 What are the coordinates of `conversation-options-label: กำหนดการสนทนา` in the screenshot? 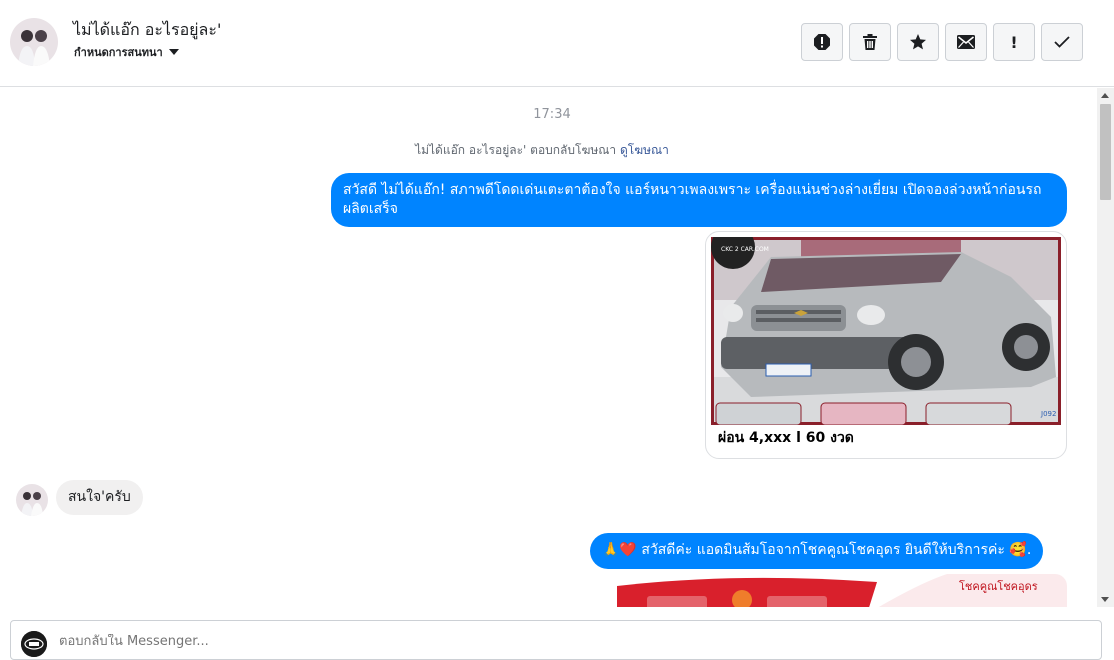 It's located at (118, 52).